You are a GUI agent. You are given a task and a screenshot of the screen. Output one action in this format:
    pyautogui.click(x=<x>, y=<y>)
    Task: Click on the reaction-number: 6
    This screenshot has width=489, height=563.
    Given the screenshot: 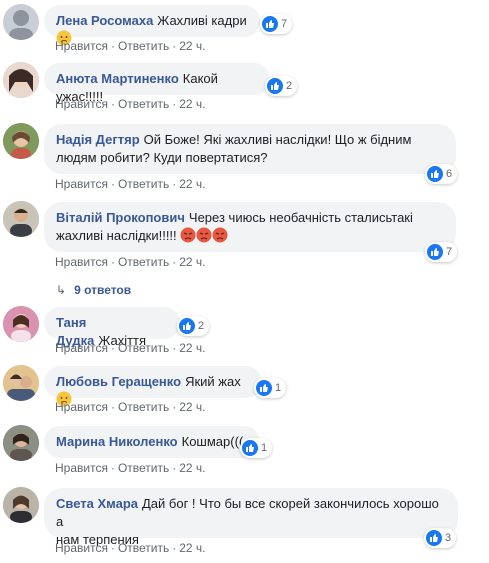 What is the action you would take?
    pyautogui.click(x=449, y=174)
    